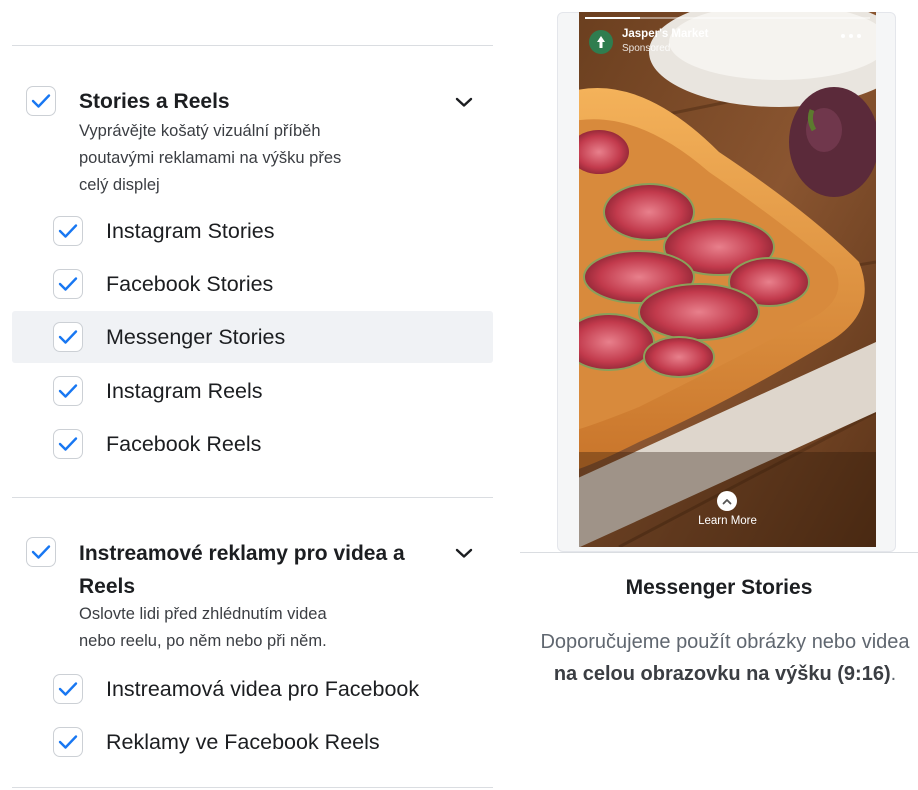 The height and width of the screenshot is (790, 918). What do you see at coordinates (665, 34) in the screenshot?
I see `advertiser-name: Jasper's Market` at bounding box center [665, 34].